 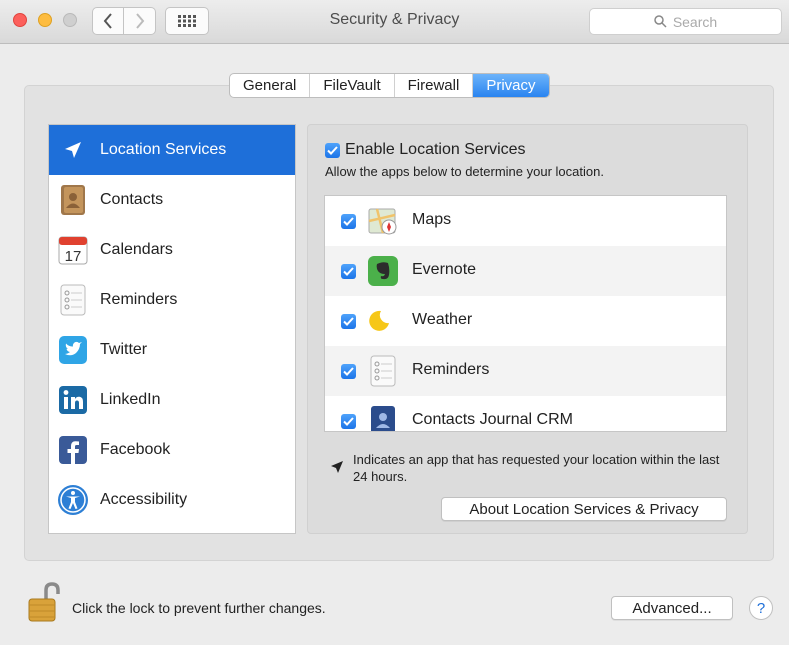 I want to click on search-field: Search, so click(x=685, y=21).